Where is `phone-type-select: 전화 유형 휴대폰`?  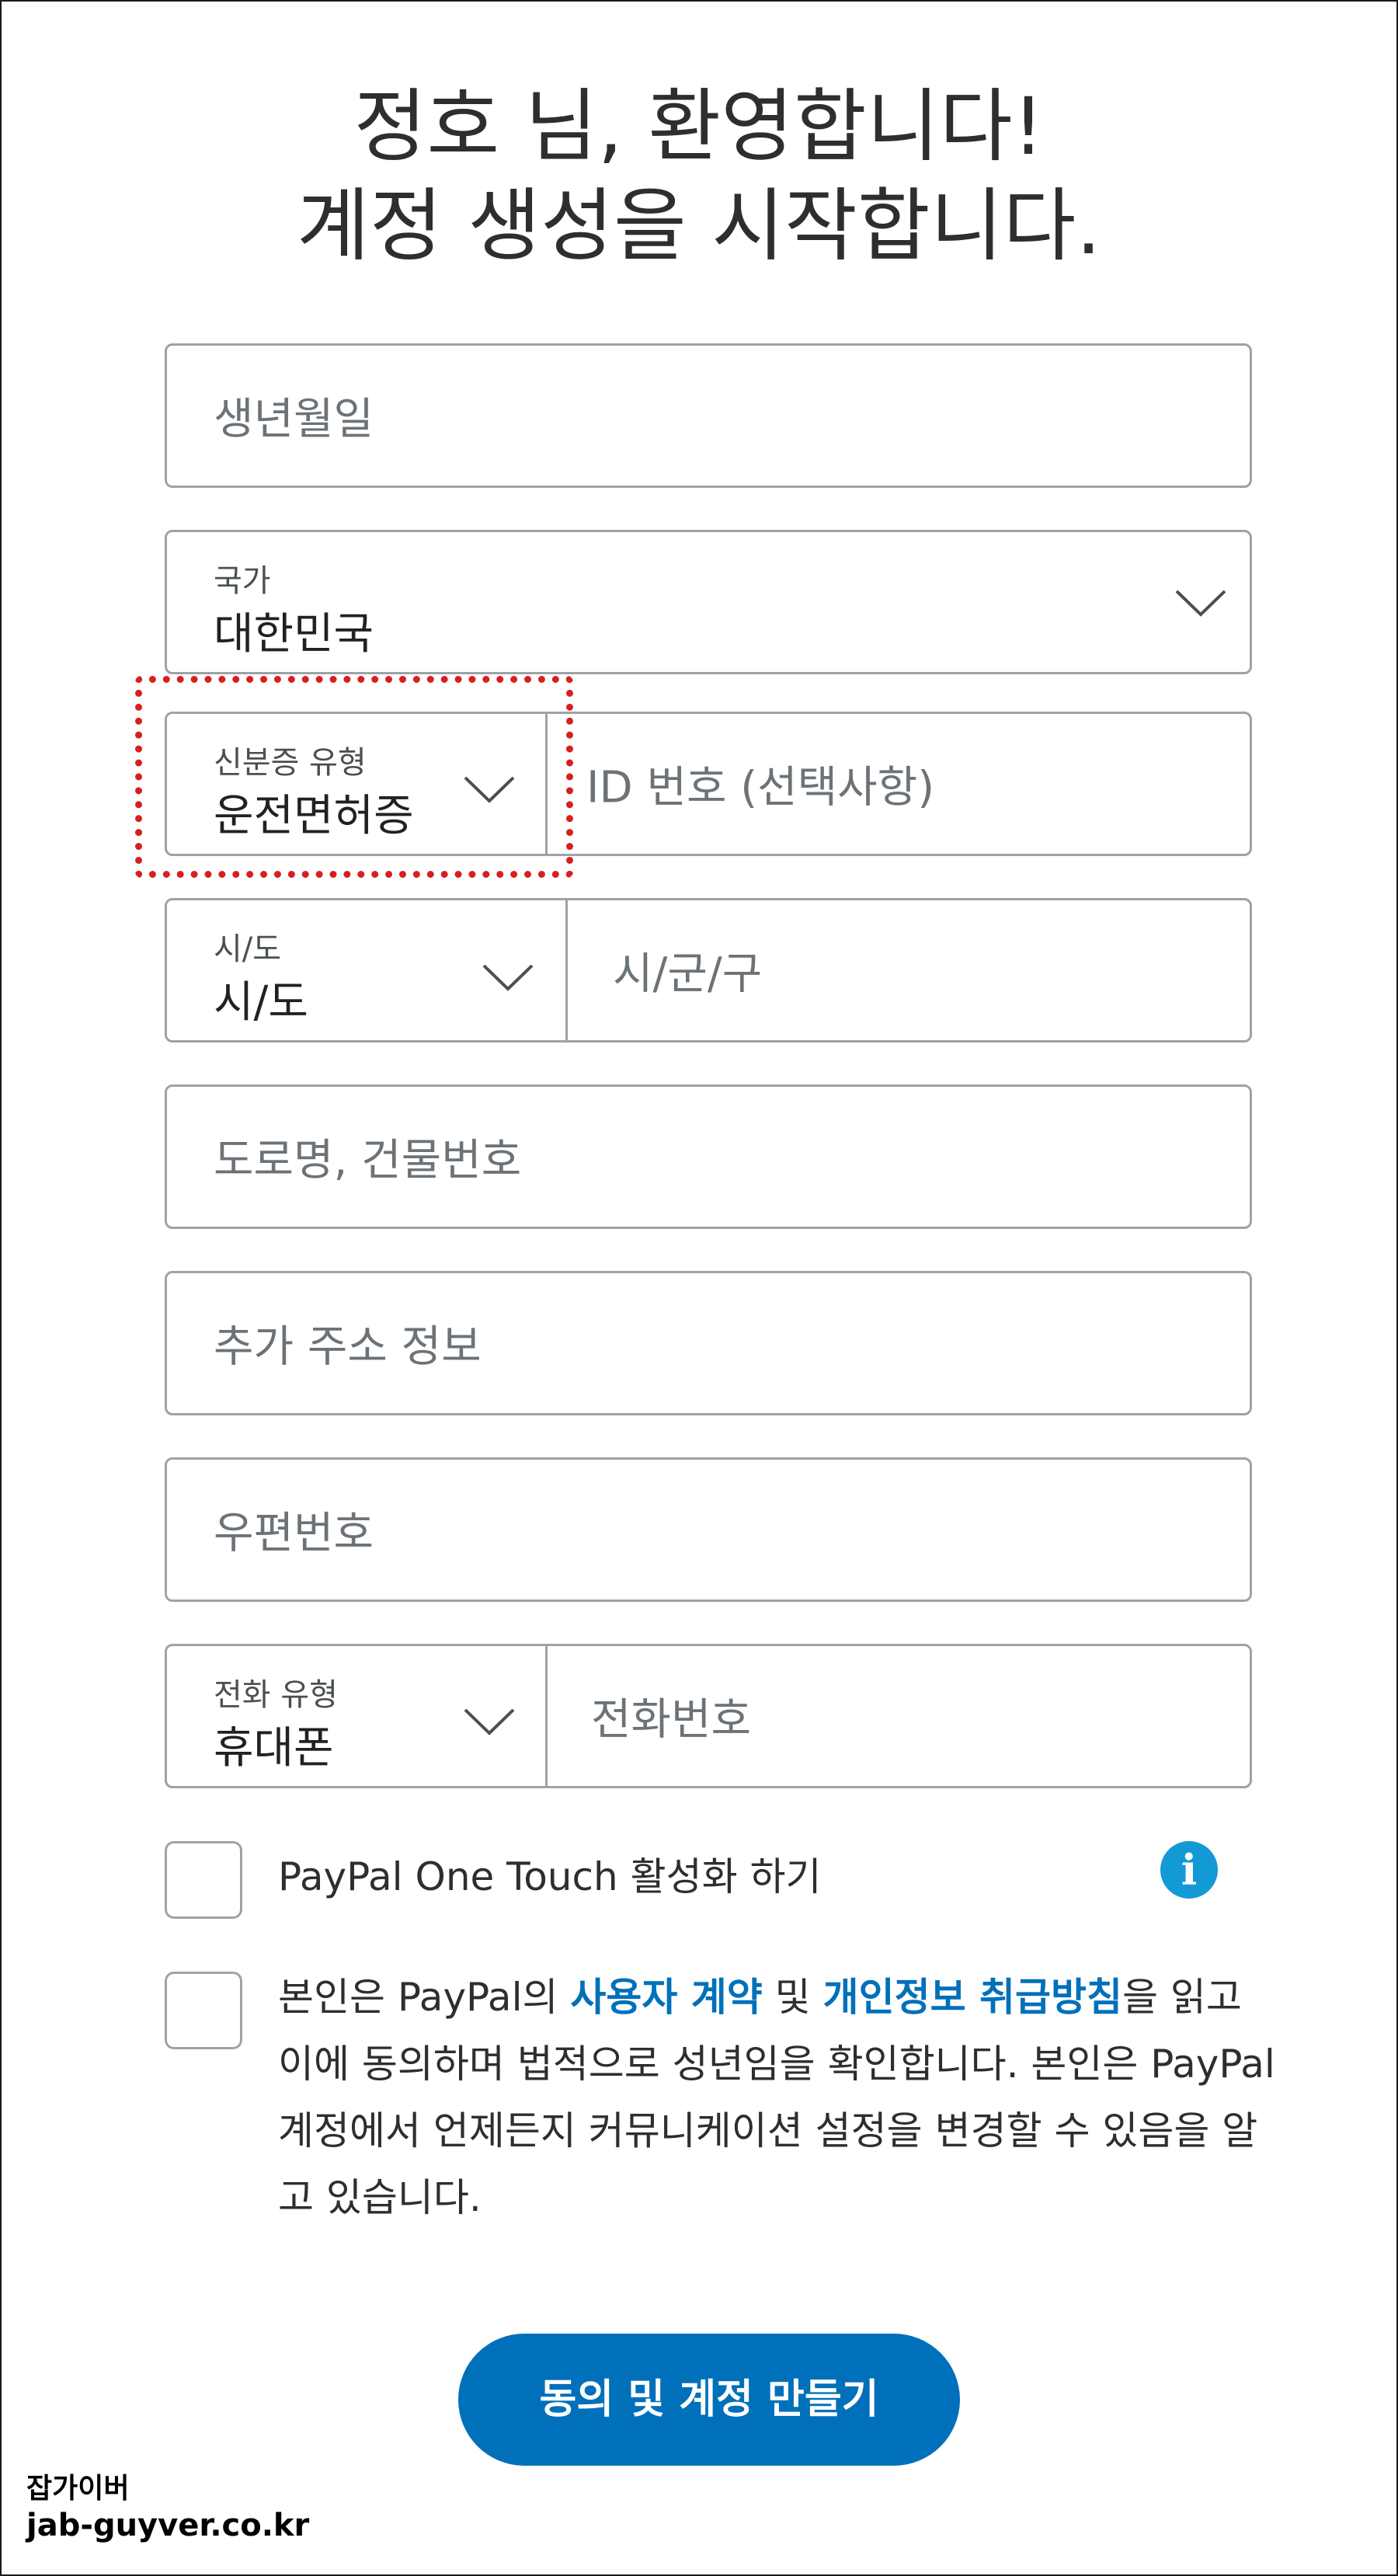 phone-type-select: 전화 유형 휴대폰 is located at coordinates (356, 1716).